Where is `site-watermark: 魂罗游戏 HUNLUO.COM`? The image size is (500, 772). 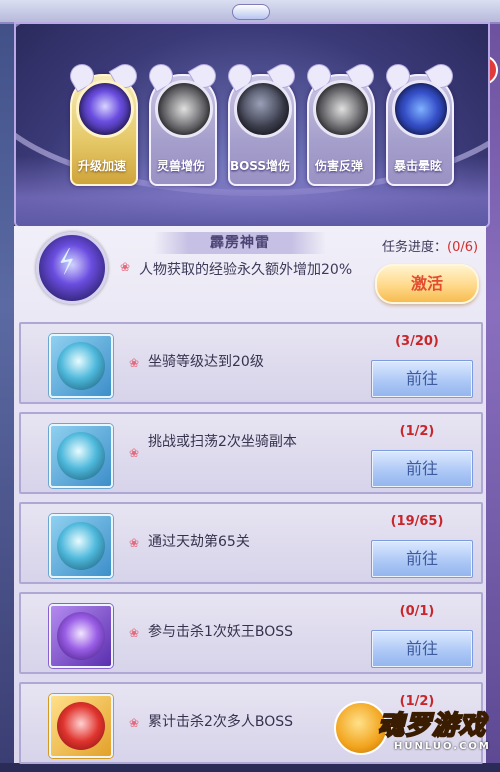
site-watermark: 魂罗游戏 HUNLUO.COM is located at coordinates (414, 730).